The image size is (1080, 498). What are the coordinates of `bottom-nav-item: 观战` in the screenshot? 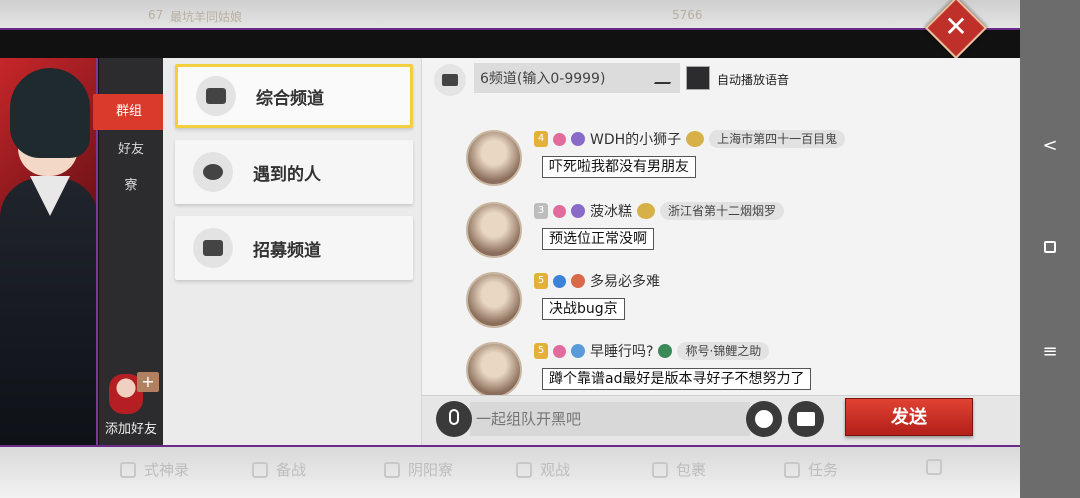 It's located at (543, 469).